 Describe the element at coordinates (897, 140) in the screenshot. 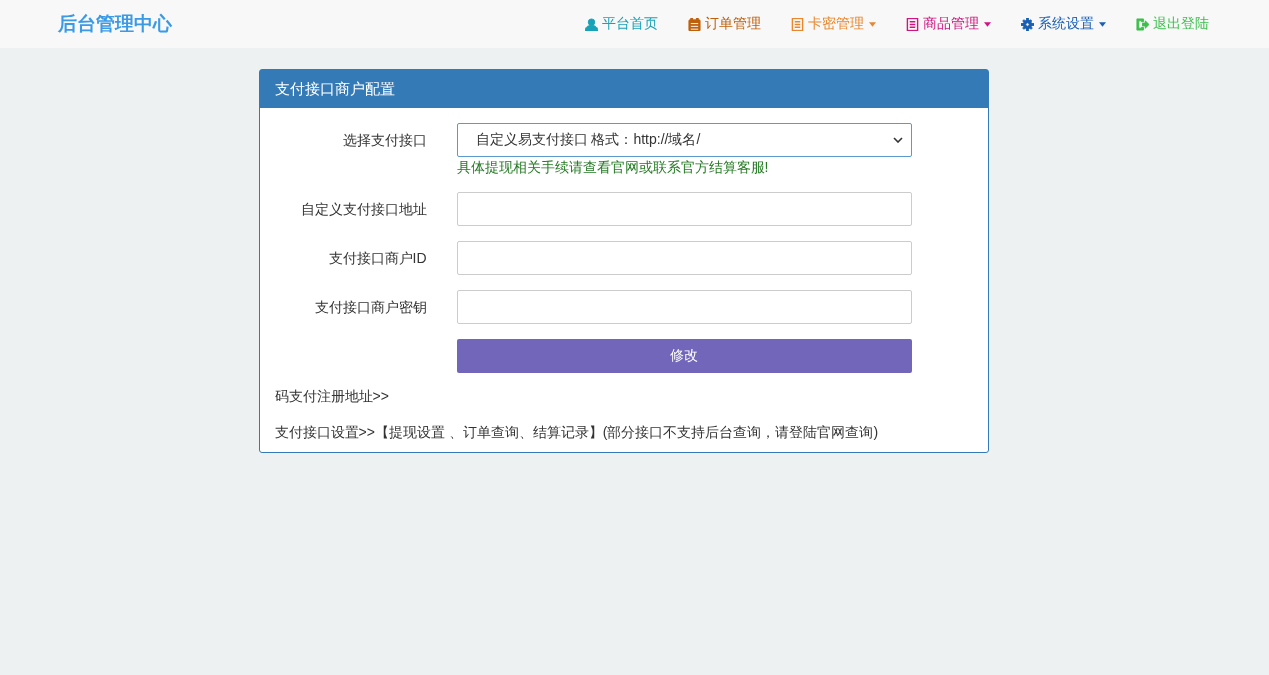

I see `chevron-down-icon` at that location.